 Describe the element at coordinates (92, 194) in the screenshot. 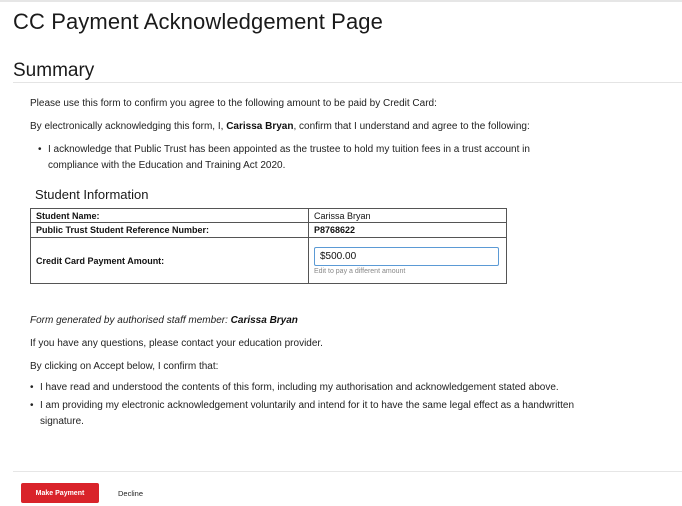

I see `student-info-heading: Student Information` at that location.